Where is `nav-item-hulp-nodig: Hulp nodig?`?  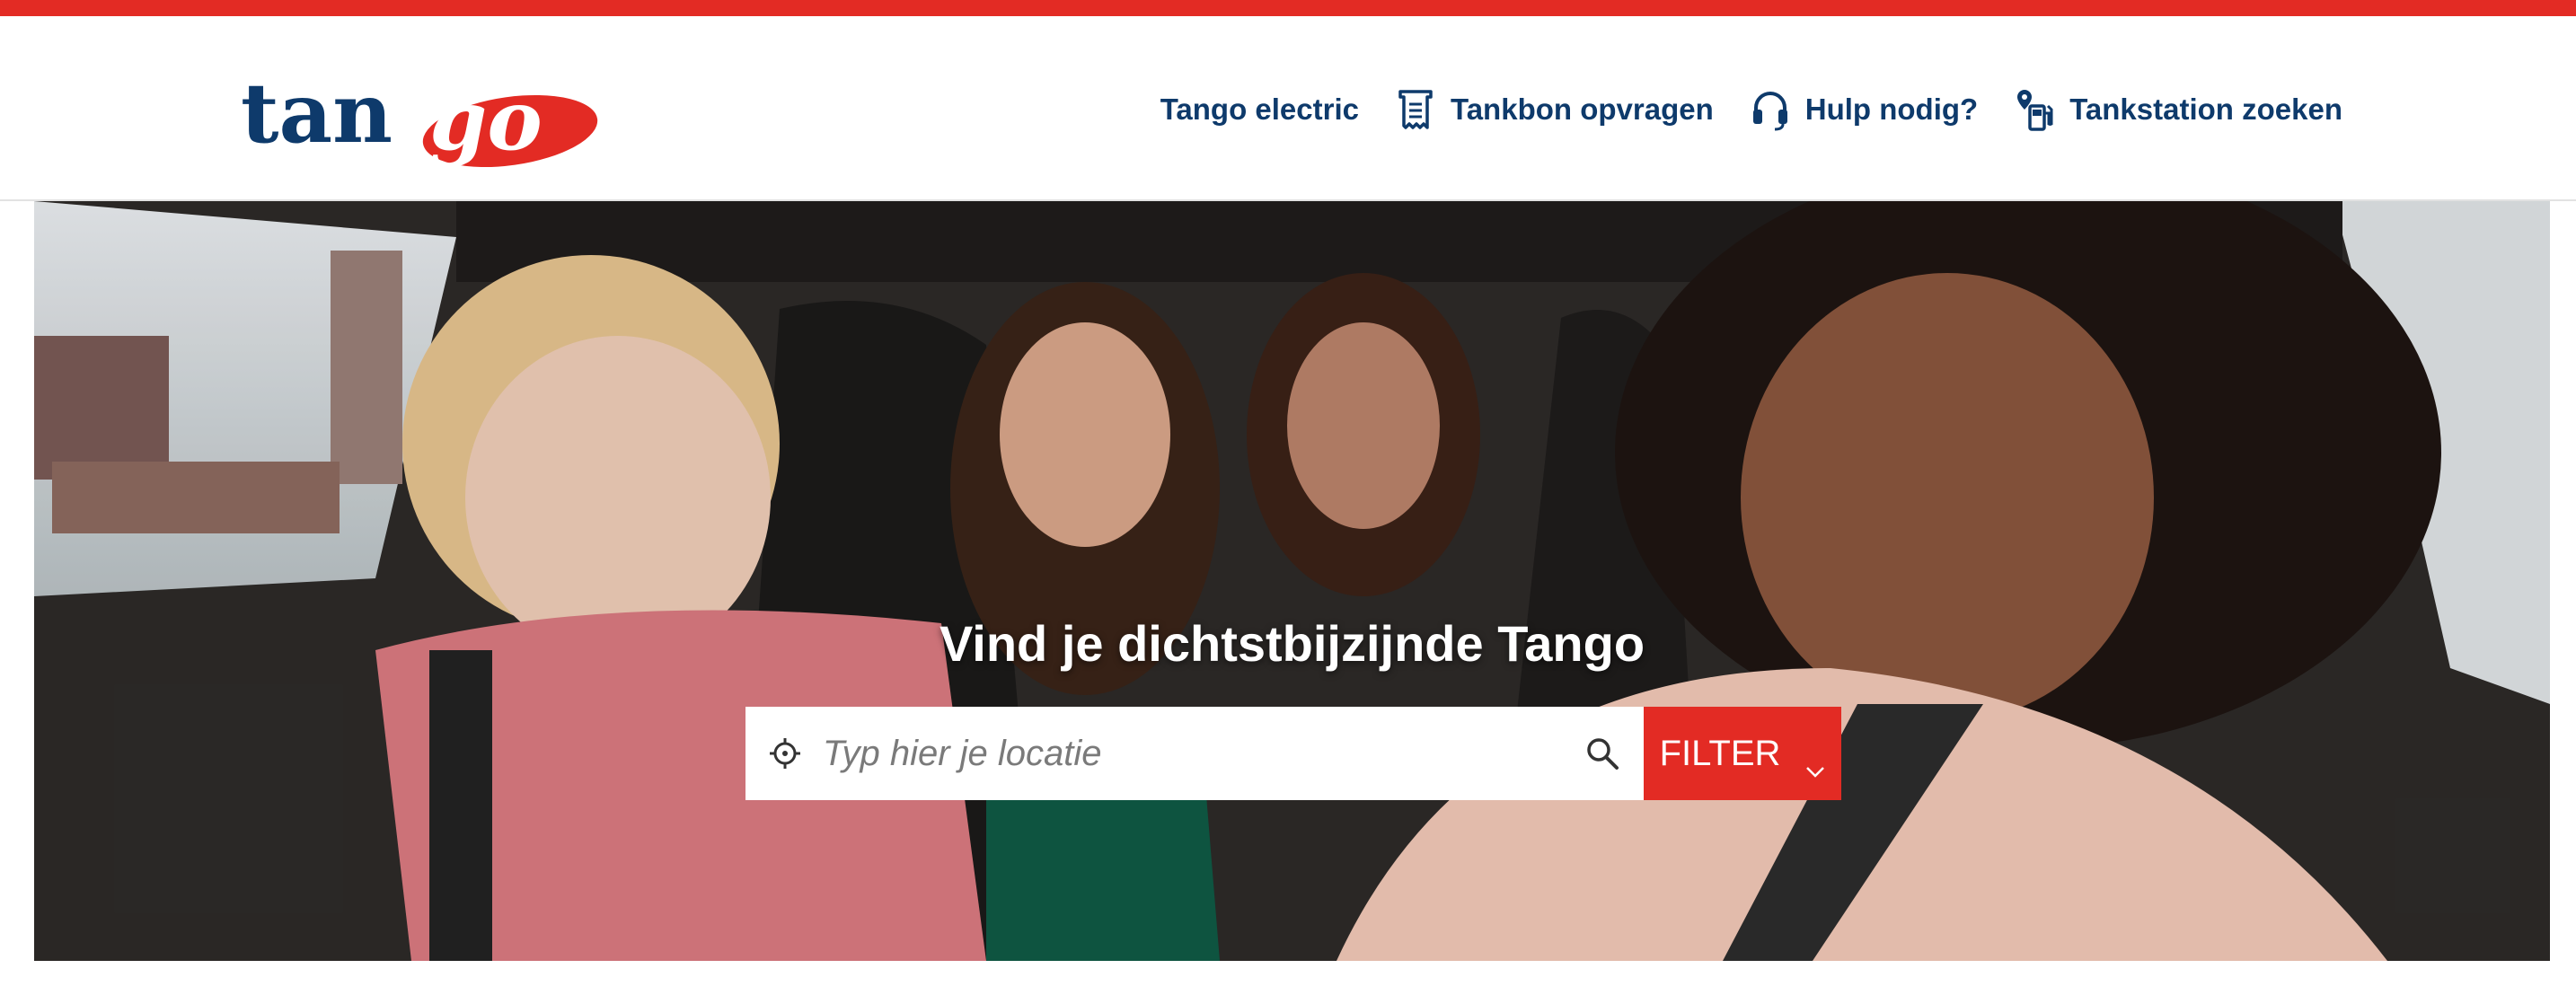
nav-item-hulp-nodig: Hulp nodig? is located at coordinates (1864, 109).